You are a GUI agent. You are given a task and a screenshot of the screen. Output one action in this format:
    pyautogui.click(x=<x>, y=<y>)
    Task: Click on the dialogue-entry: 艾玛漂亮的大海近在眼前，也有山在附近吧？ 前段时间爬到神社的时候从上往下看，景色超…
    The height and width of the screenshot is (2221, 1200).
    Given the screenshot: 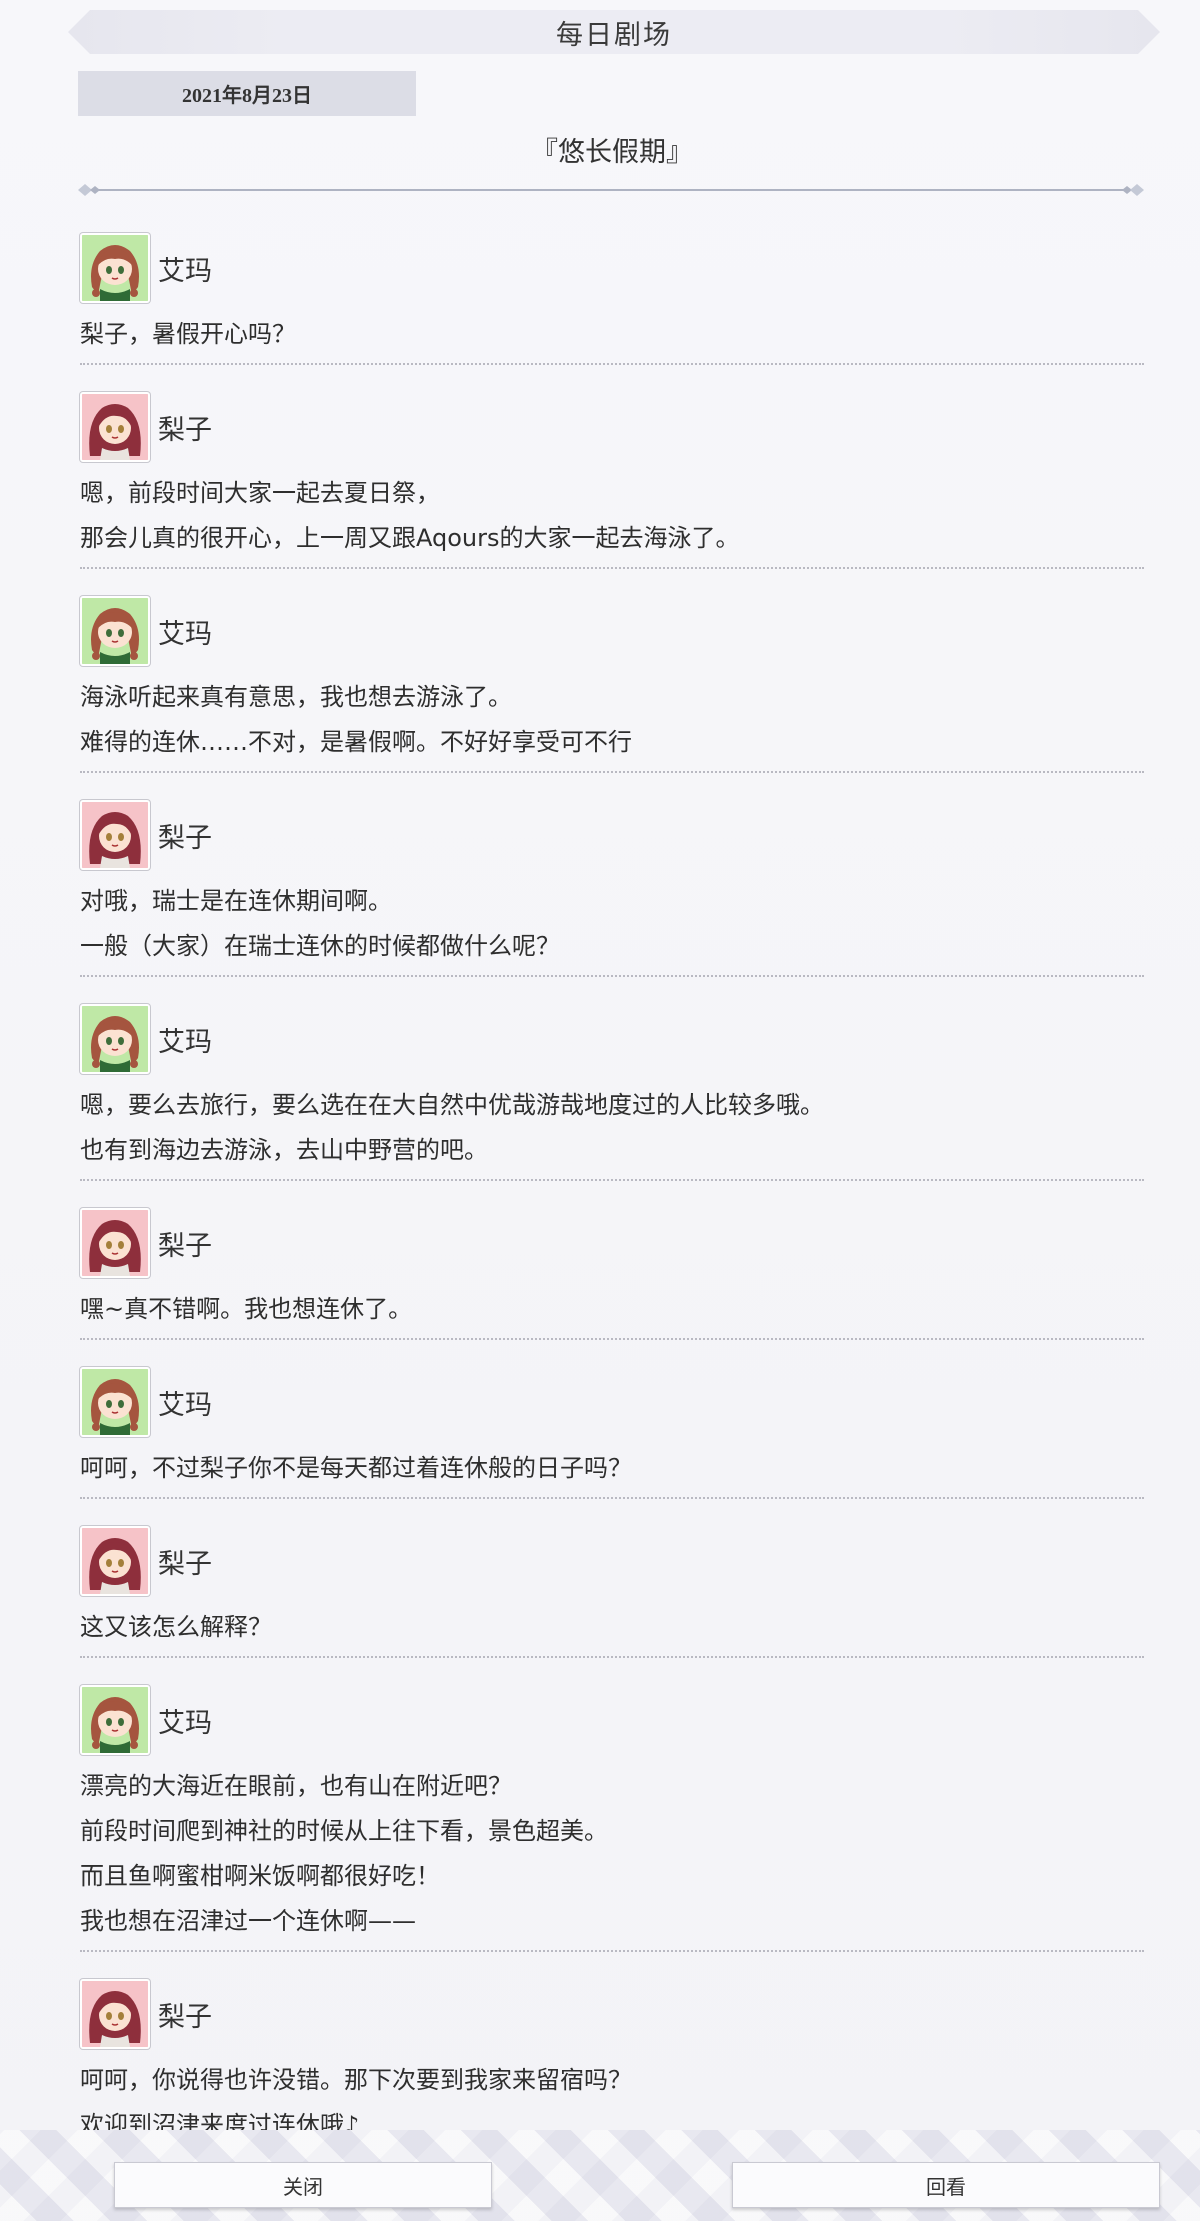 What is the action you would take?
    pyautogui.click(x=612, y=1815)
    